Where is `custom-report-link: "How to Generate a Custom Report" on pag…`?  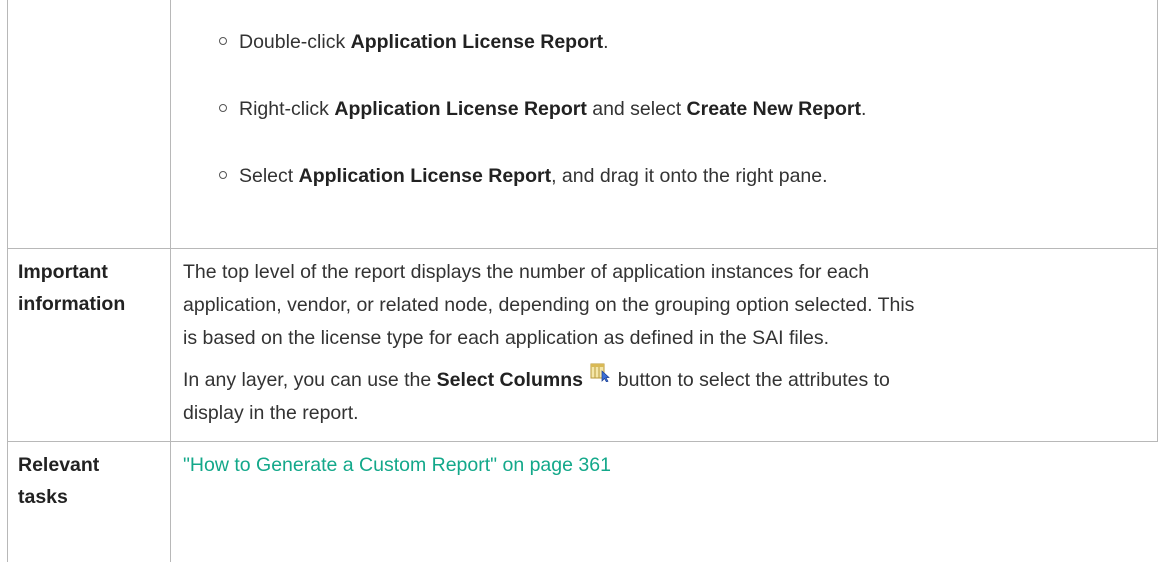 custom-report-link: "How to Generate a Custom Report" on pag… is located at coordinates (397, 465).